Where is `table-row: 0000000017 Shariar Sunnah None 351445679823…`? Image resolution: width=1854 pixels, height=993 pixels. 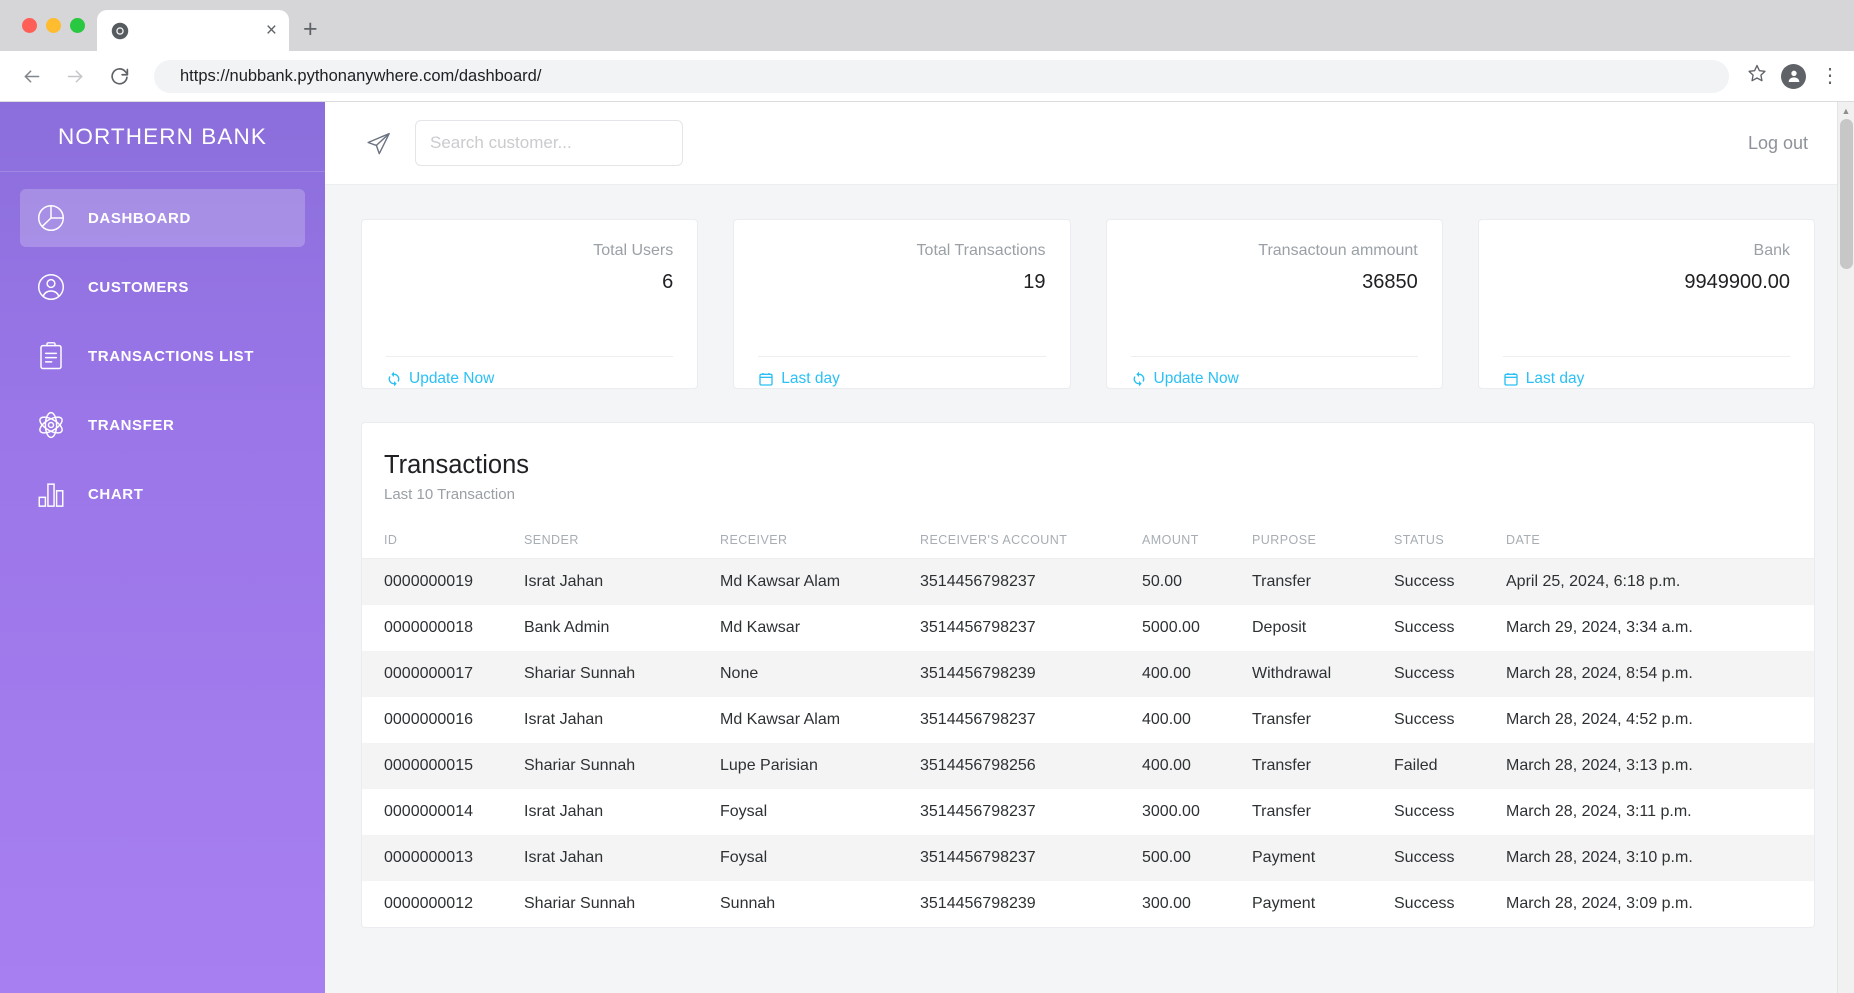 table-row: 0000000017 Shariar Sunnah None 351445679823… is located at coordinates (1088, 674).